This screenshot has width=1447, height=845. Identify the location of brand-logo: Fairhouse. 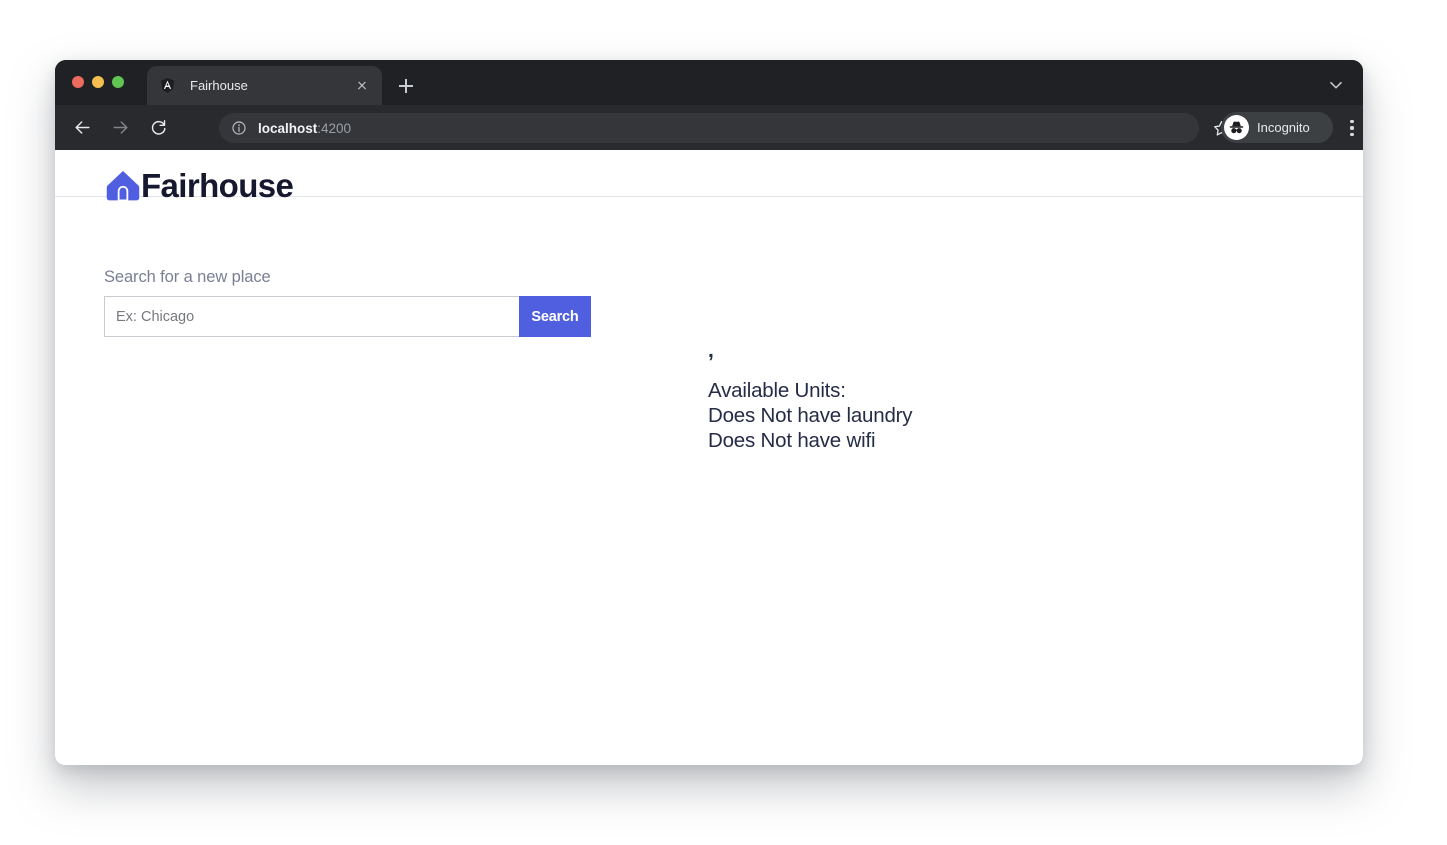
(199, 185).